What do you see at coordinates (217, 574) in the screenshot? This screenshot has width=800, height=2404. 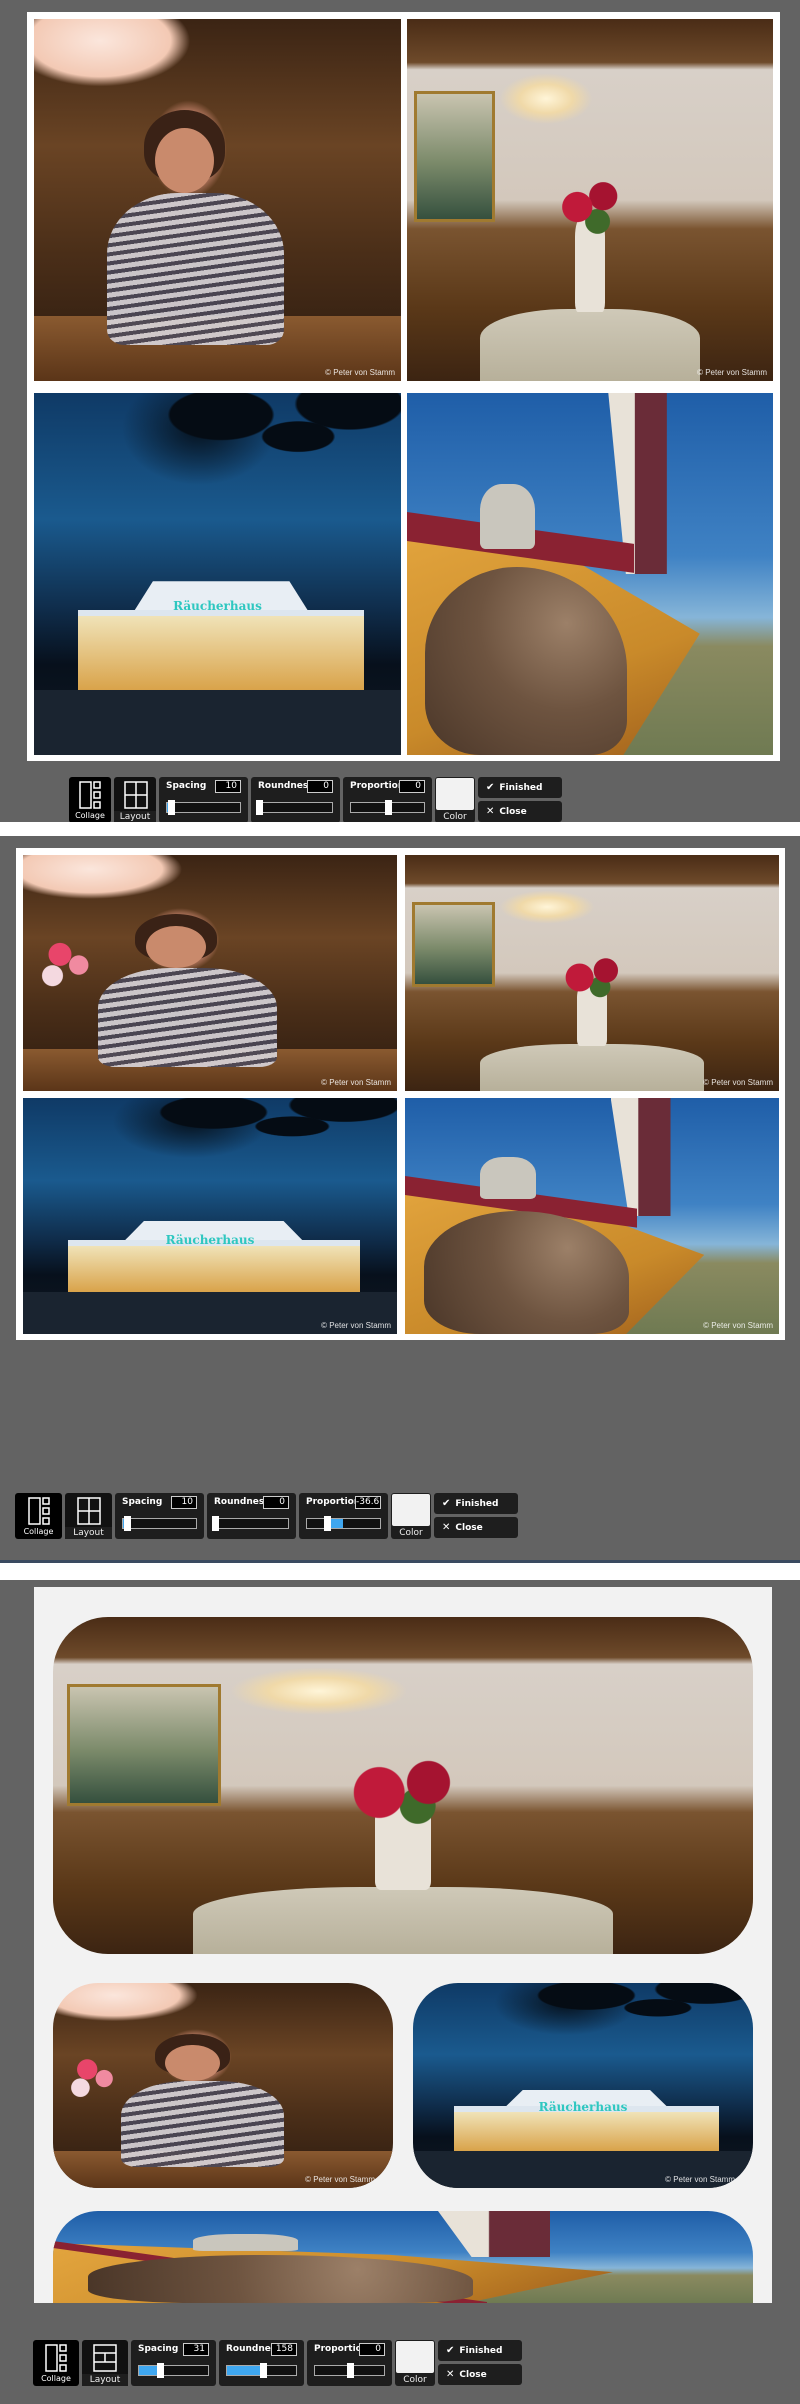 I see `photo-night: Räucherhaus` at bounding box center [217, 574].